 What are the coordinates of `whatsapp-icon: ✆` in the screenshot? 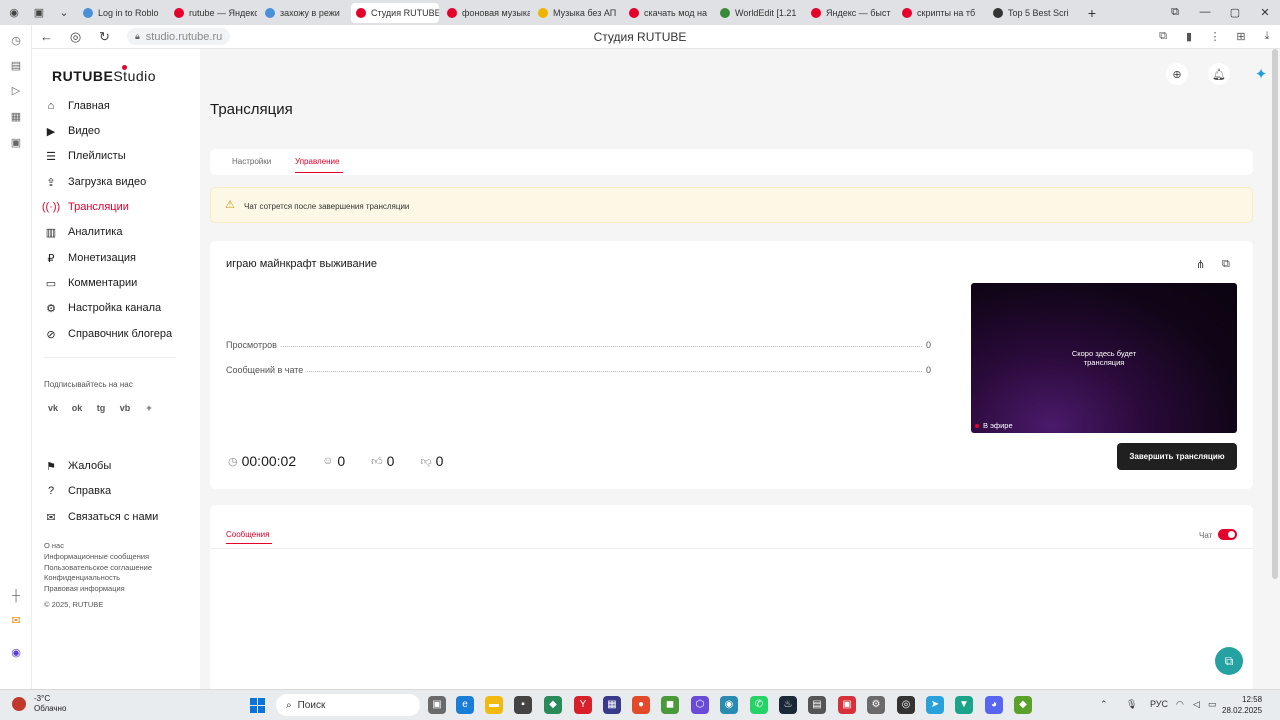 It's located at (759, 705).